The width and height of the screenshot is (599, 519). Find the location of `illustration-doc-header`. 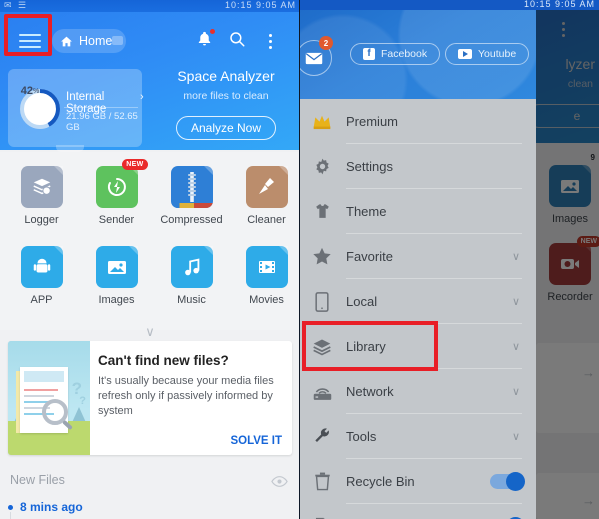

illustration-doc-header is located at coordinates (44, 376).